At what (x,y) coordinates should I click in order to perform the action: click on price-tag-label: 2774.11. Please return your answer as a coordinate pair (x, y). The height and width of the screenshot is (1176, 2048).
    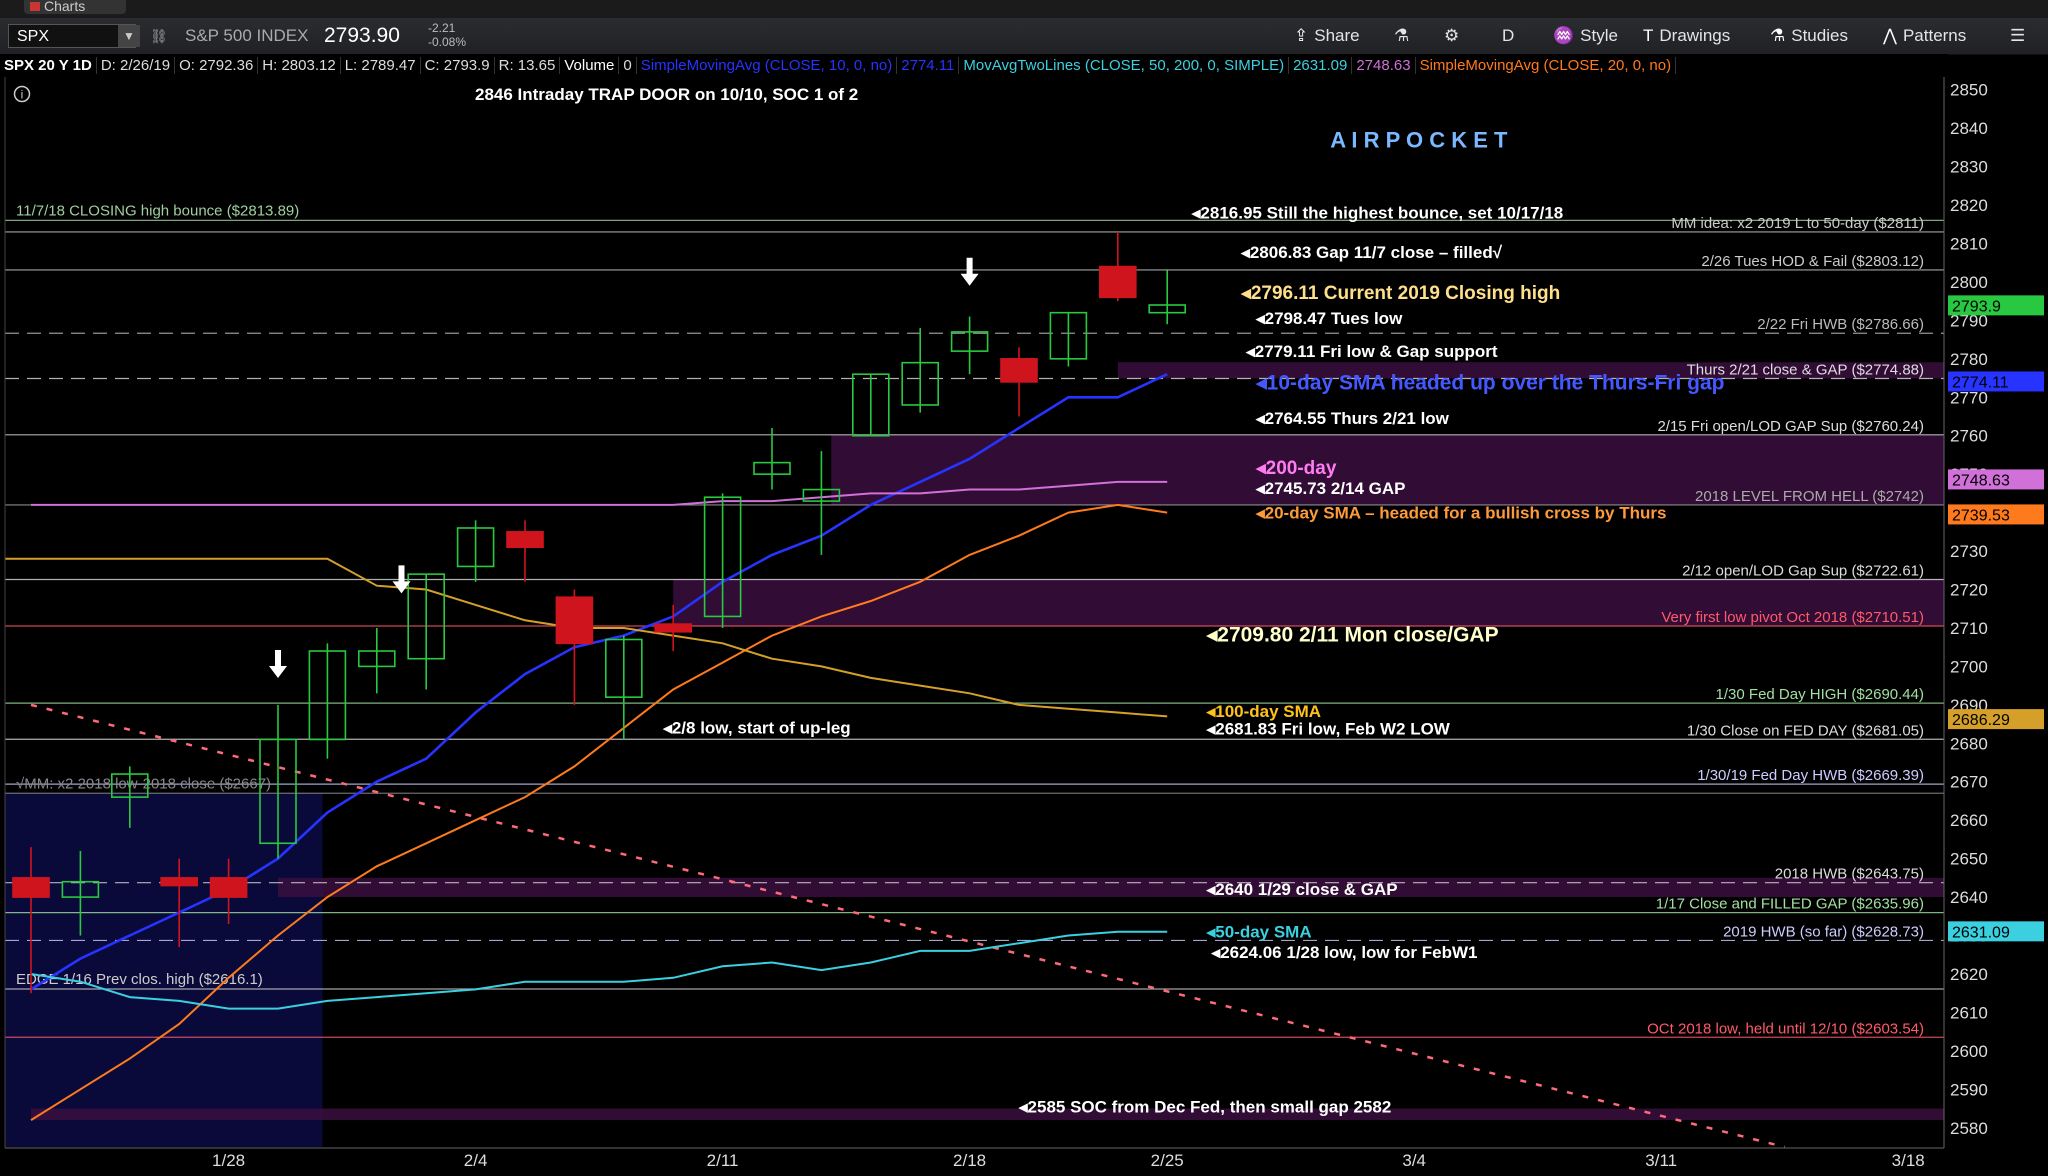
    Looking at the image, I should click on (1980, 382).